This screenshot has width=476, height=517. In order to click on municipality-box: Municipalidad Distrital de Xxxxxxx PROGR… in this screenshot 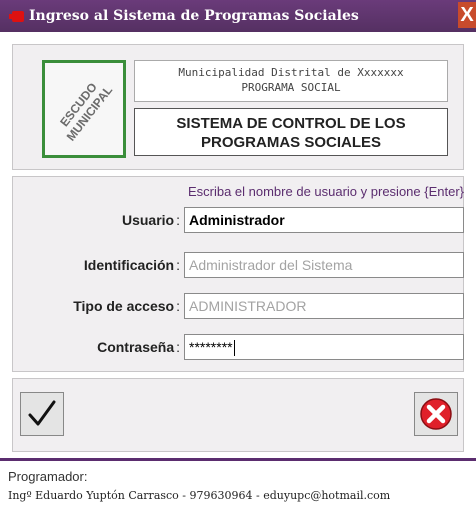, I will do `click(291, 81)`.